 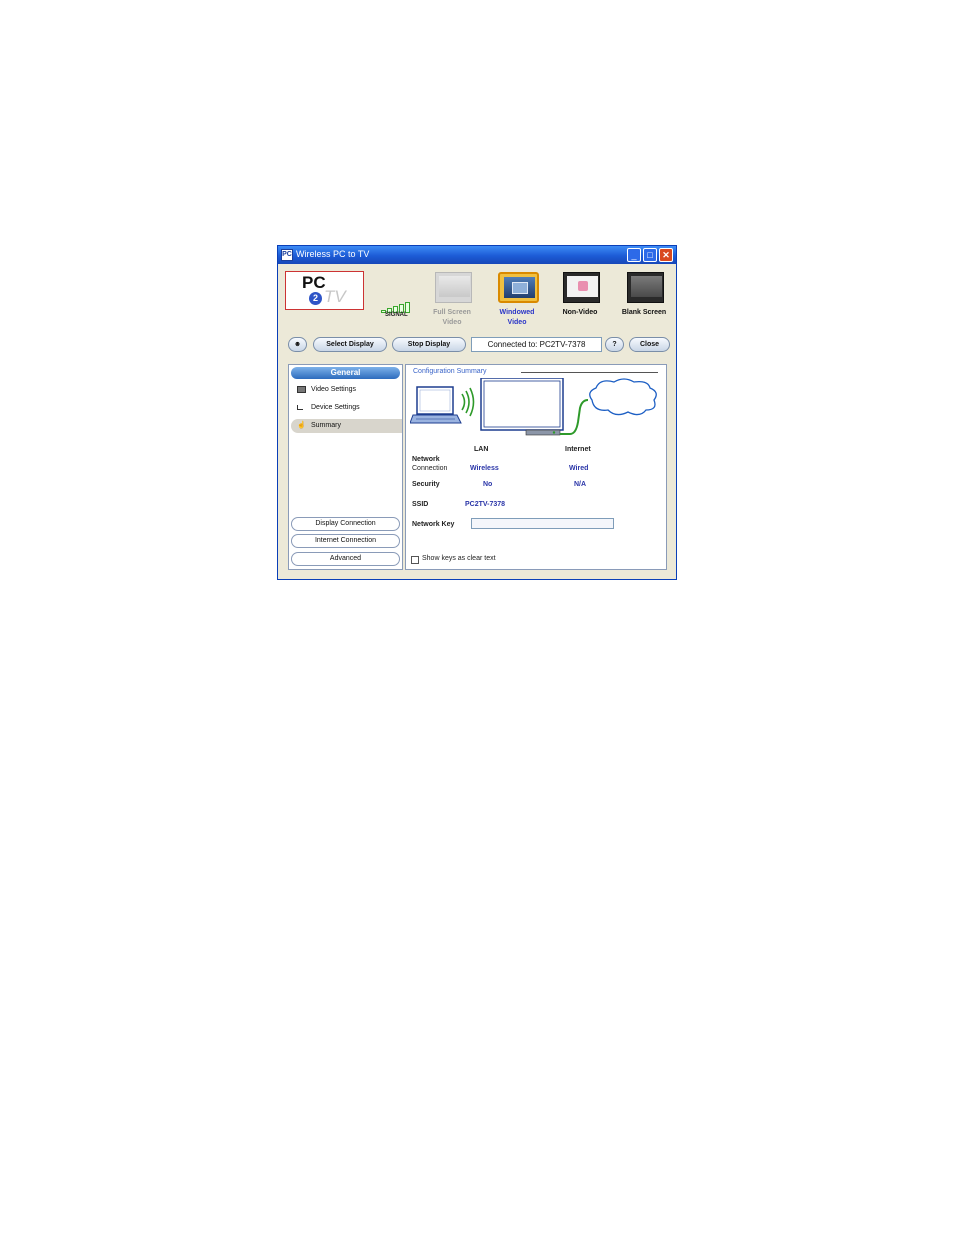 What do you see at coordinates (484, 468) in the screenshot?
I see `lan-connection-value: Wireless` at bounding box center [484, 468].